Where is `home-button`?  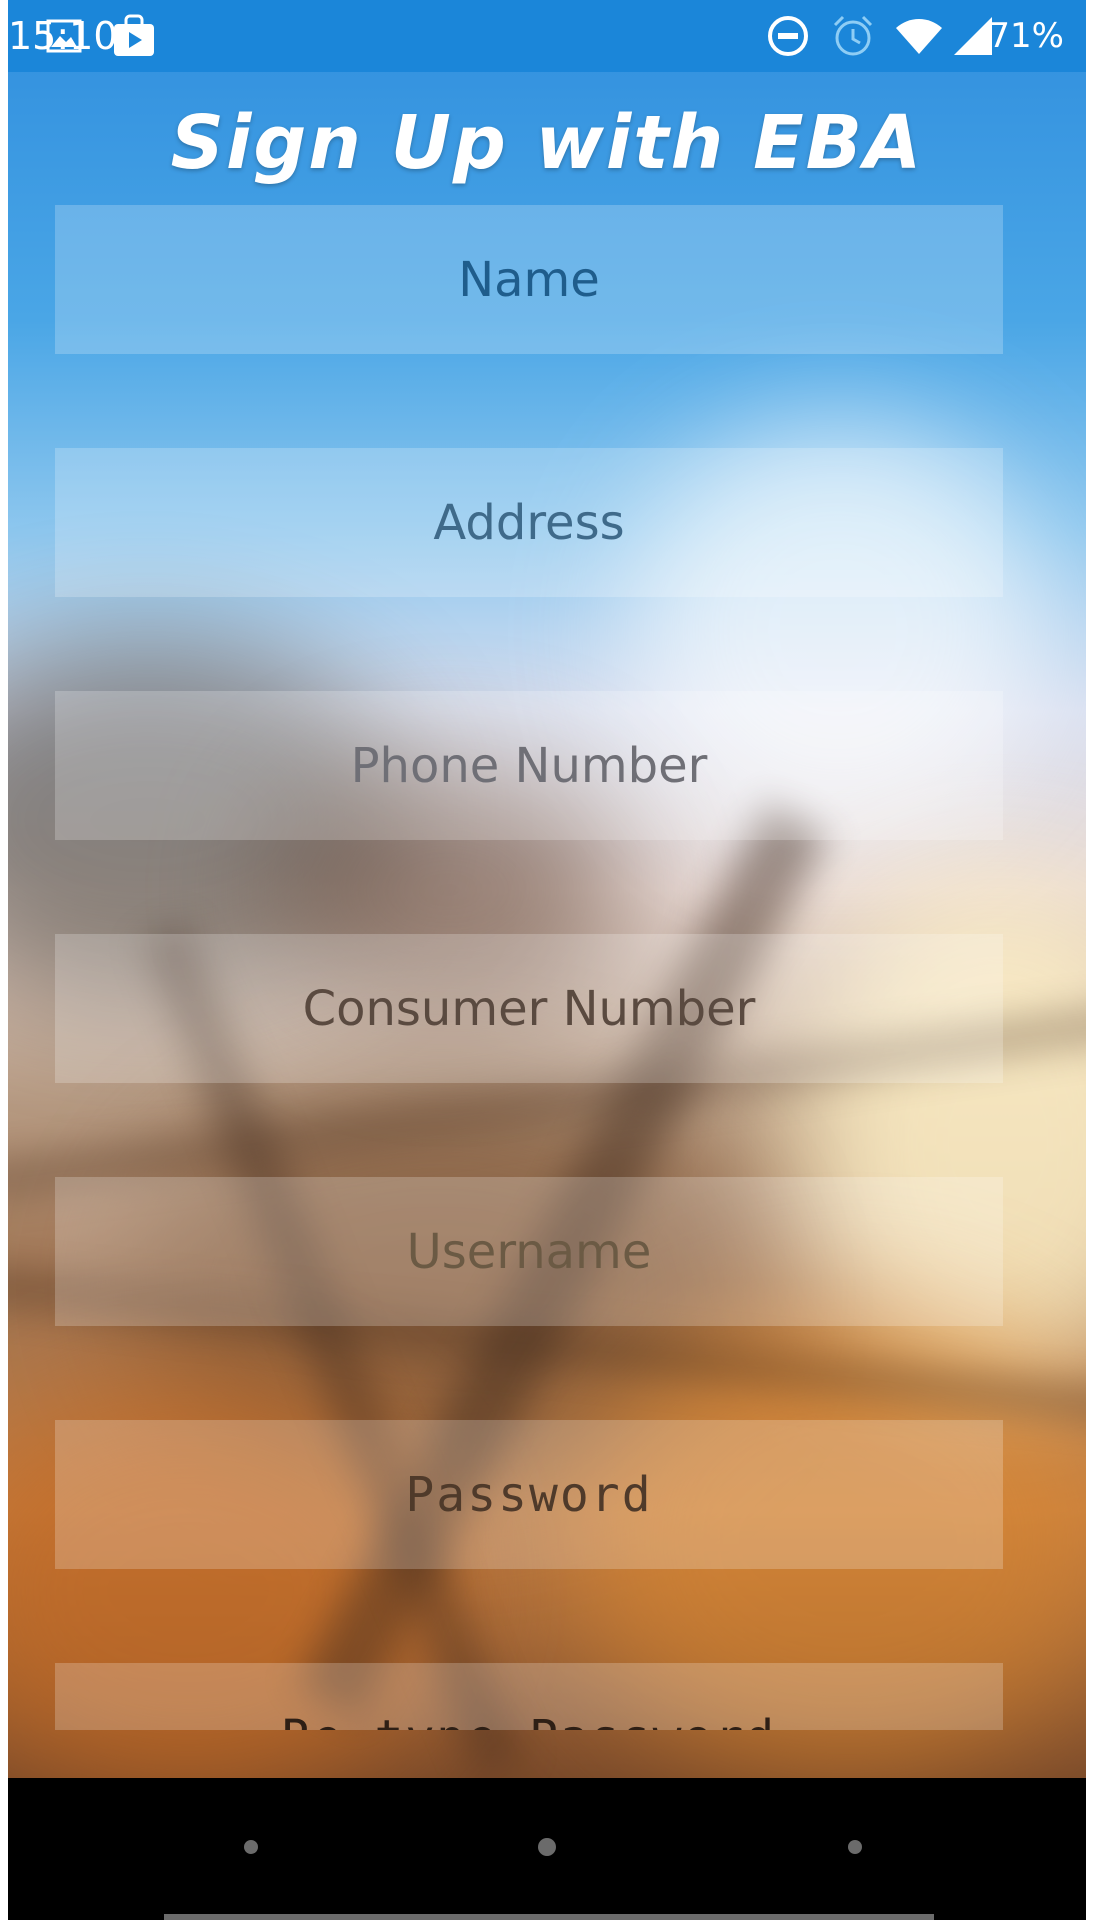
home-button is located at coordinates (547, 1847).